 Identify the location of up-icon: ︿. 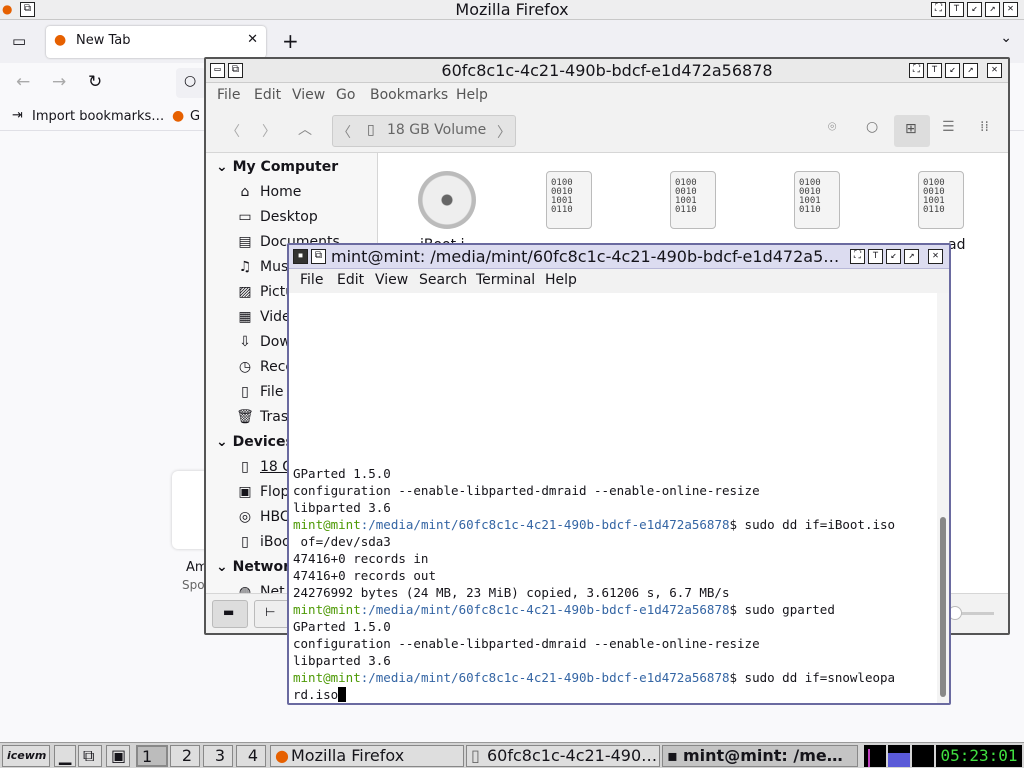
(305, 129).